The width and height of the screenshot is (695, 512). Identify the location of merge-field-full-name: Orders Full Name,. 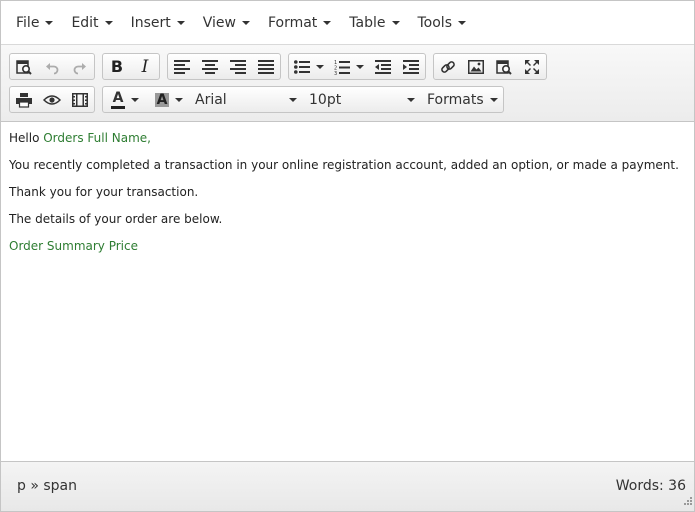
(97, 138).